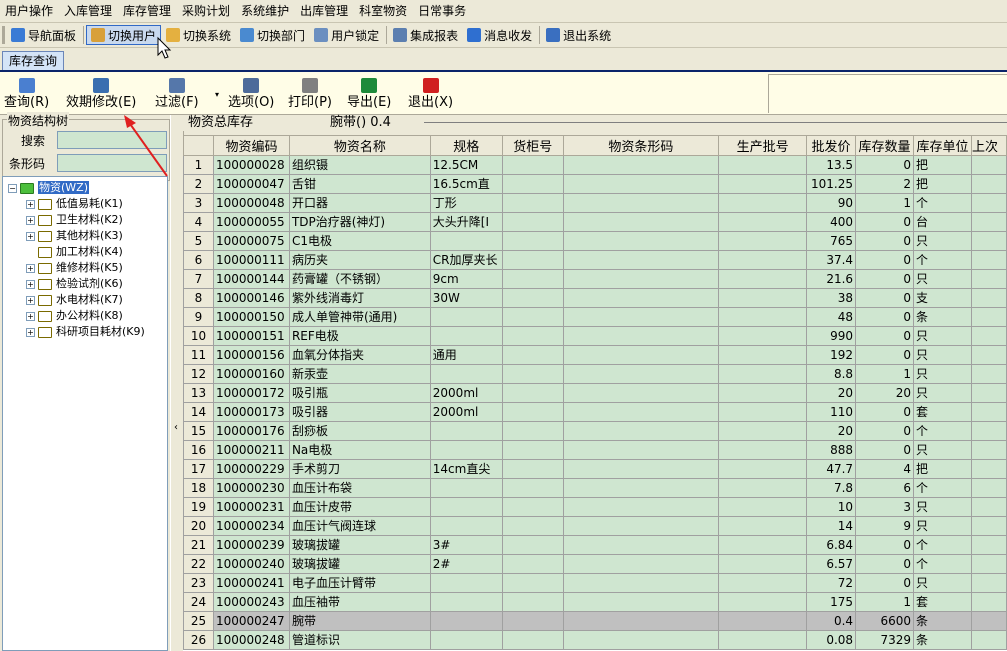 The height and width of the screenshot is (651, 1007). I want to click on column-header: 物资名称, so click(359, 145).